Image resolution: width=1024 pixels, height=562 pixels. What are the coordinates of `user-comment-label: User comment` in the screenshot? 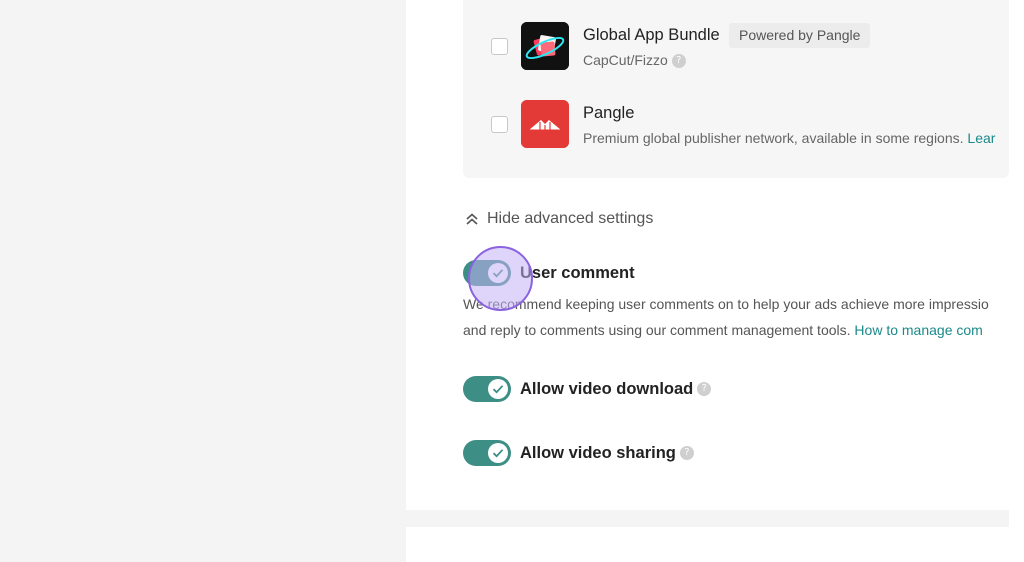 It's located at (577, 272).